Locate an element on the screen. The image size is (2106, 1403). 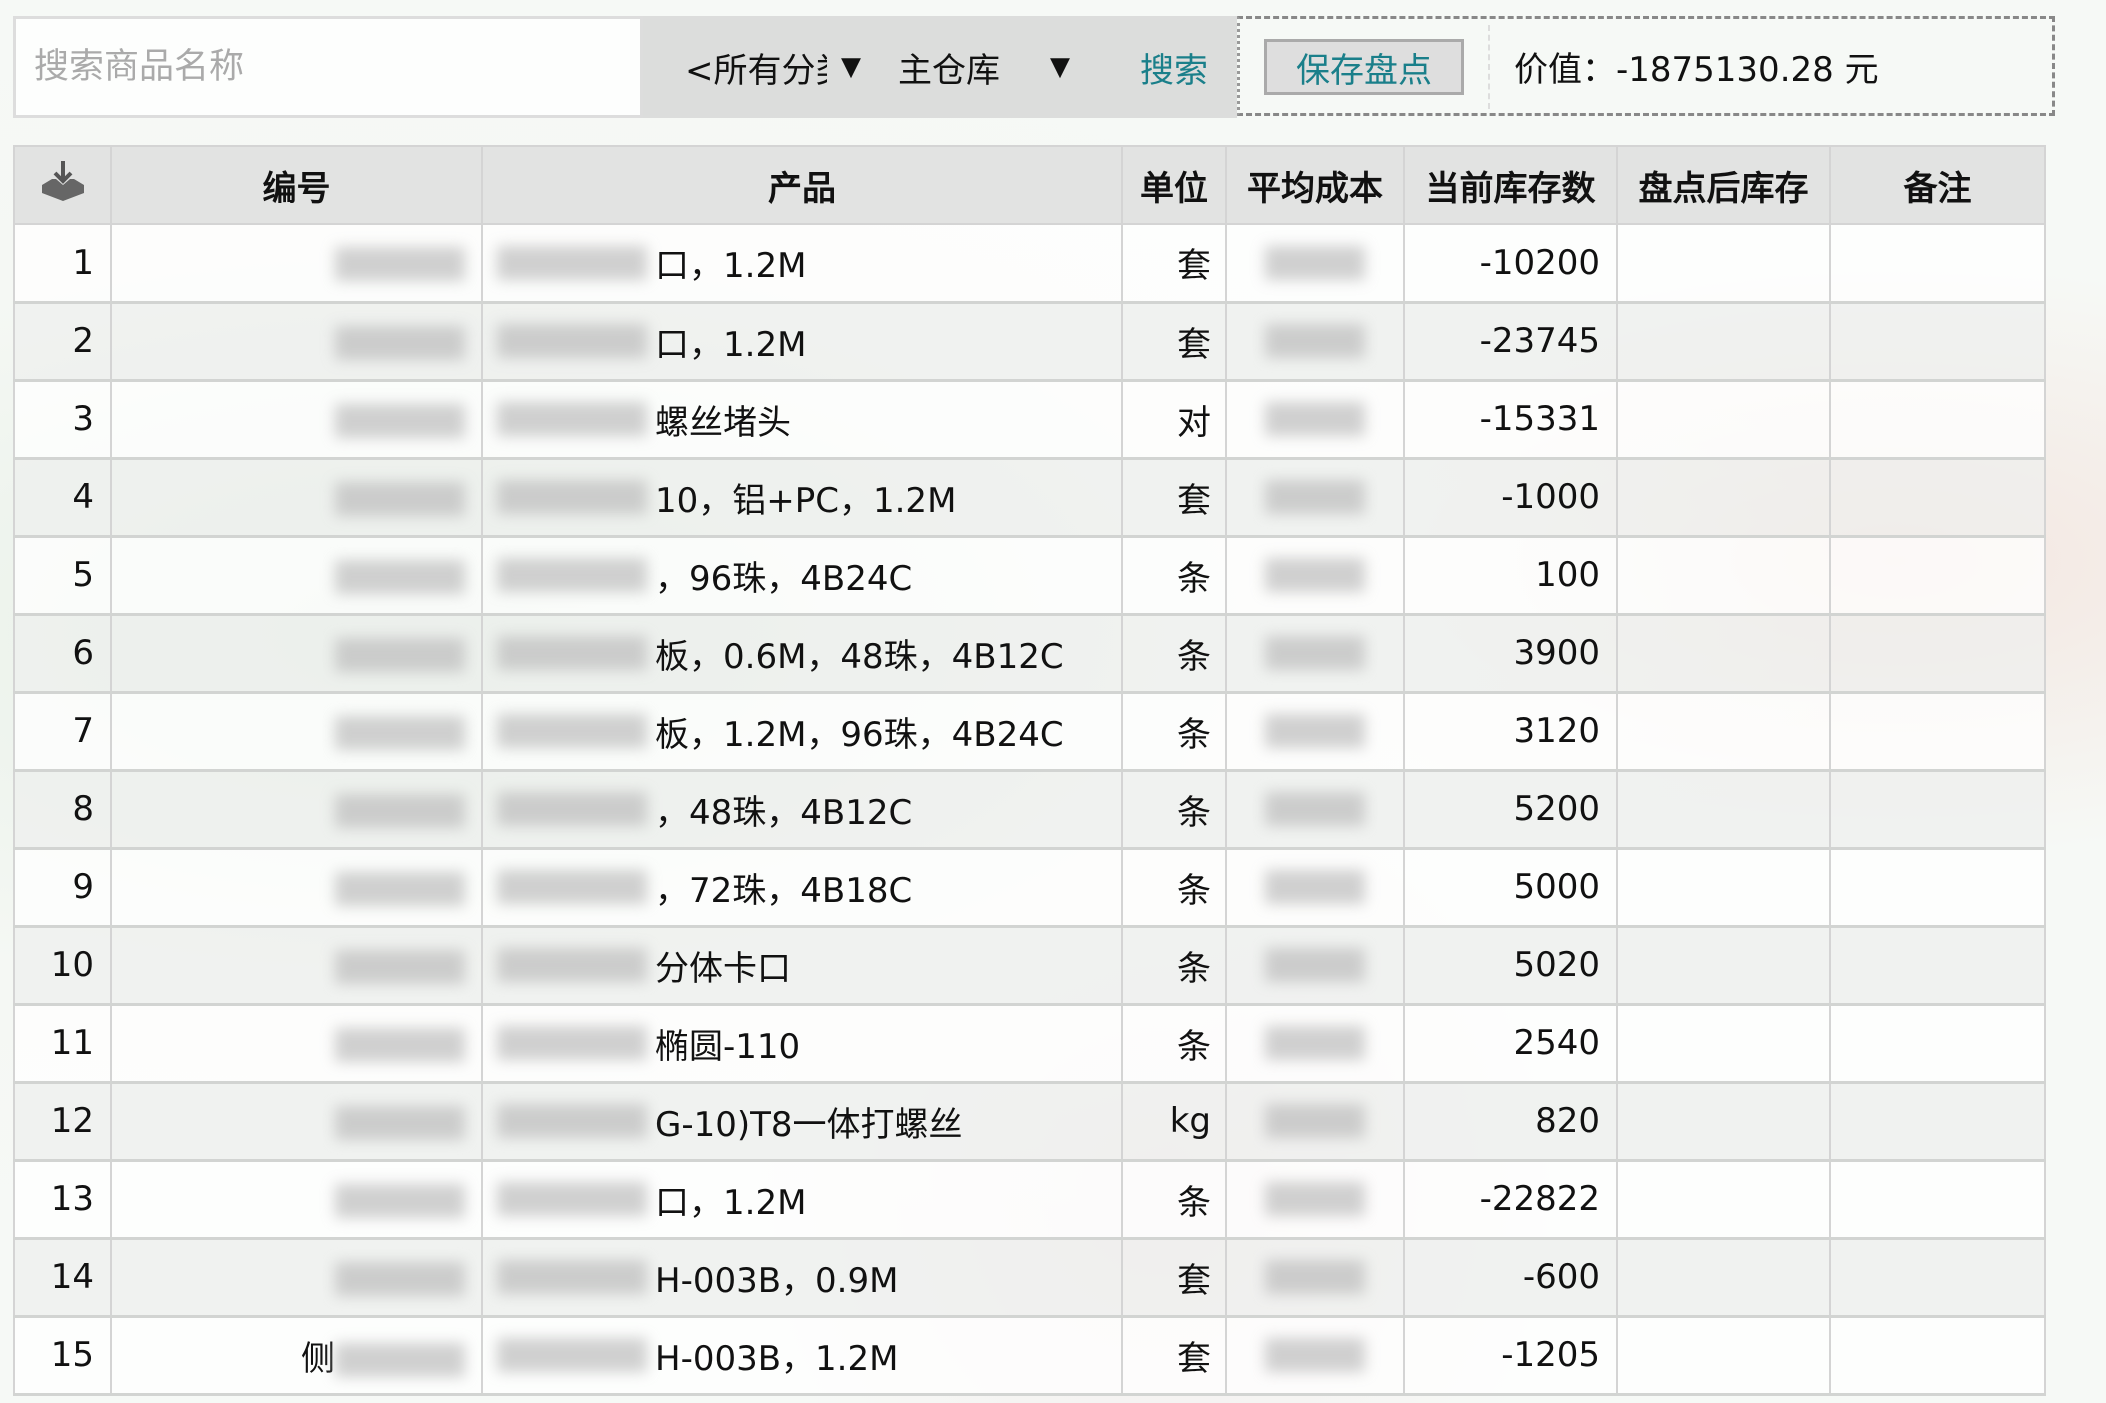
table-row: 11 椭圆-110 条 2540 is located at coordinates (1029, 1044).